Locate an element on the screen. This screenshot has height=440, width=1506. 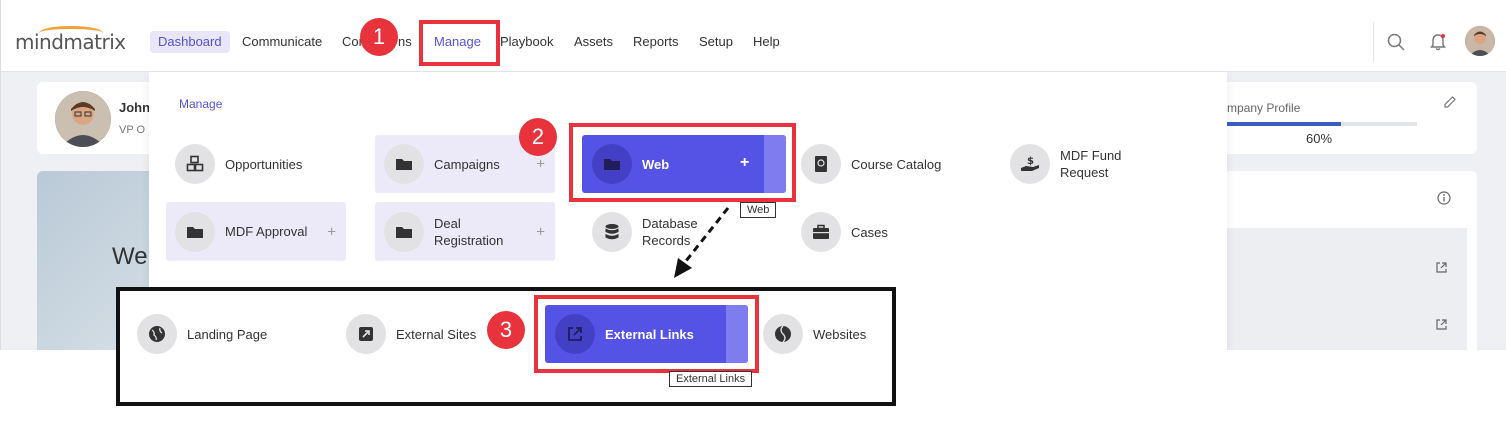
header-divider is located at coordinates (1373, 42).